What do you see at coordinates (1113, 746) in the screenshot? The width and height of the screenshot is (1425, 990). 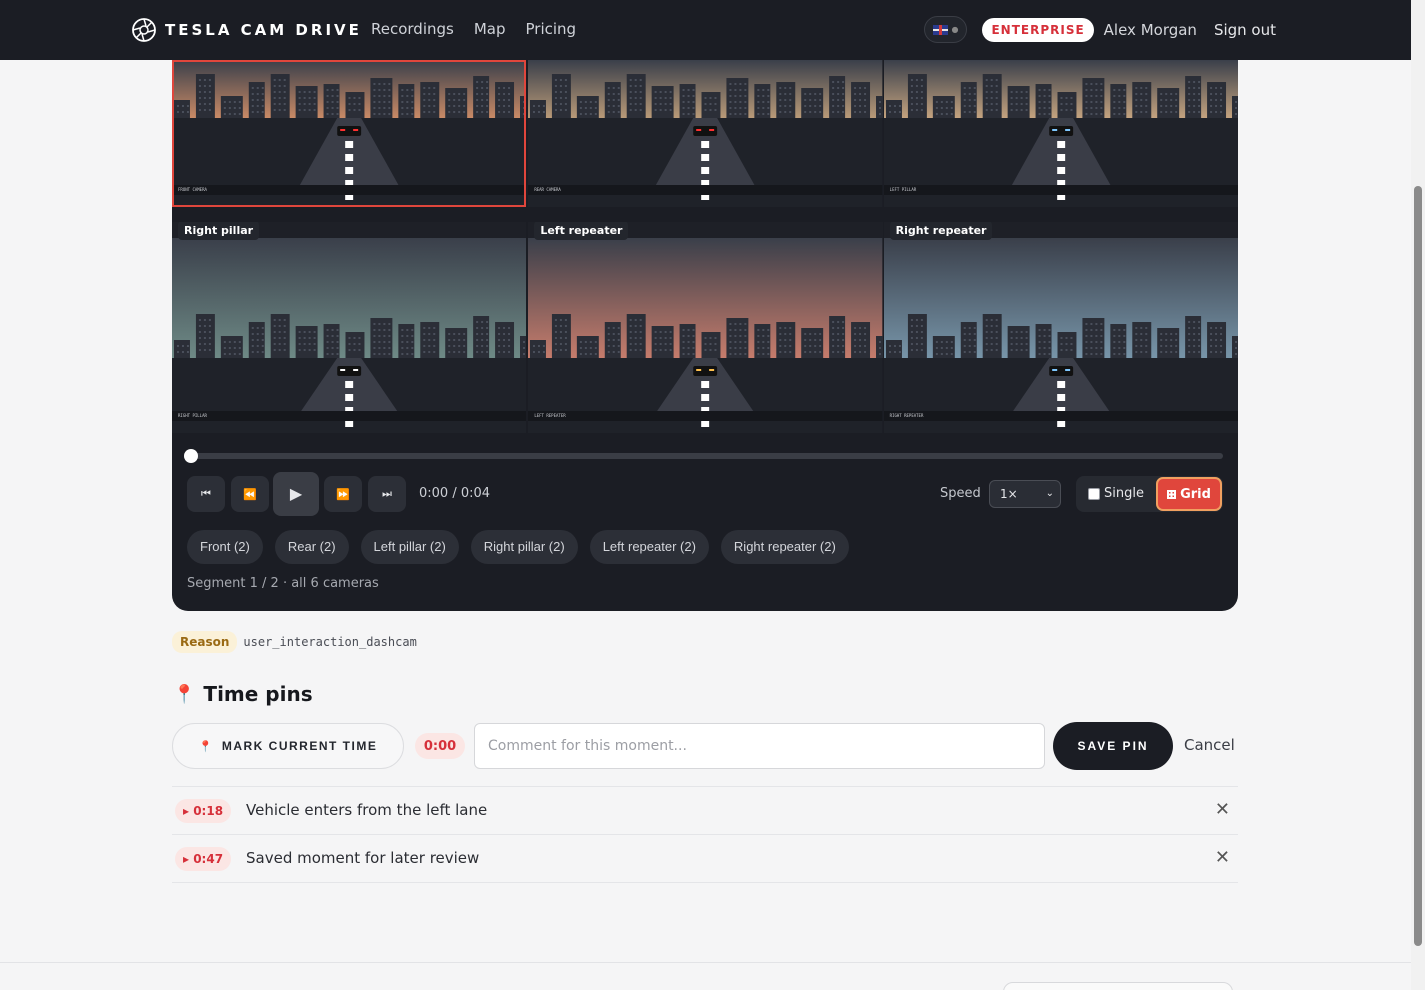 I see `save-pin-button: SAVE PIN` at bounding box center [1113, 746].